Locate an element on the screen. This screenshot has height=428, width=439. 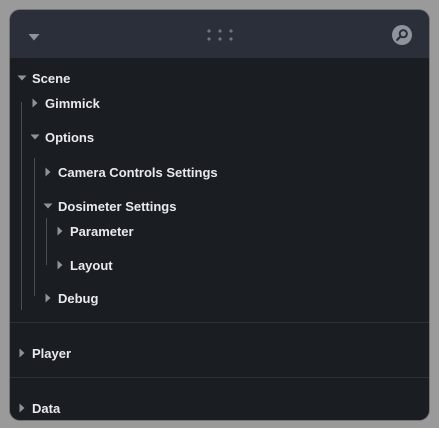
tree-item-label: Data is located at coordinates (46, 408).